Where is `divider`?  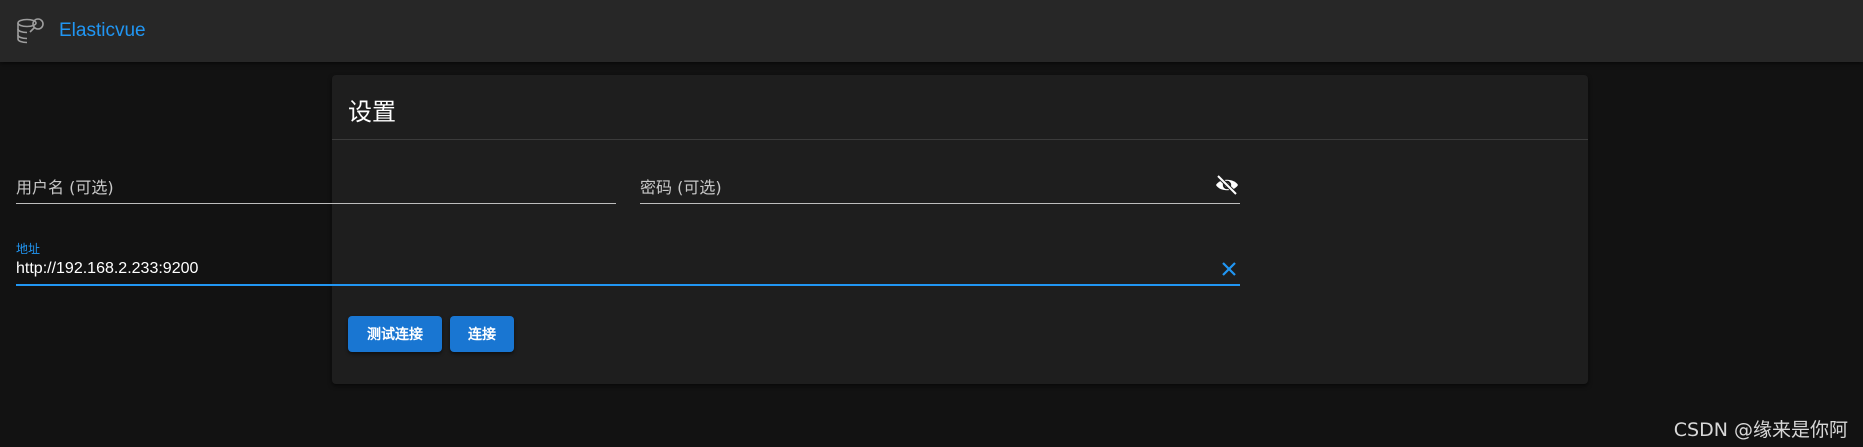 divider is located at coordinates (960, 139).